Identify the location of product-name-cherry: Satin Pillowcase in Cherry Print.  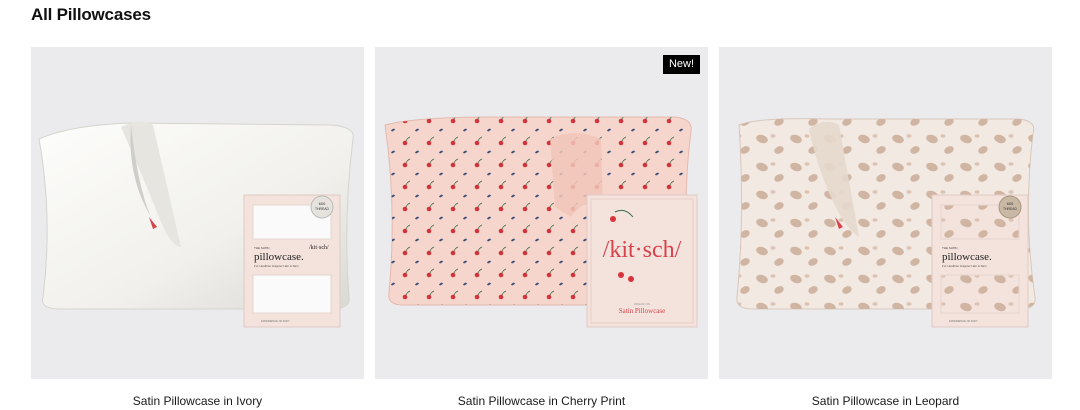
(541, 401).